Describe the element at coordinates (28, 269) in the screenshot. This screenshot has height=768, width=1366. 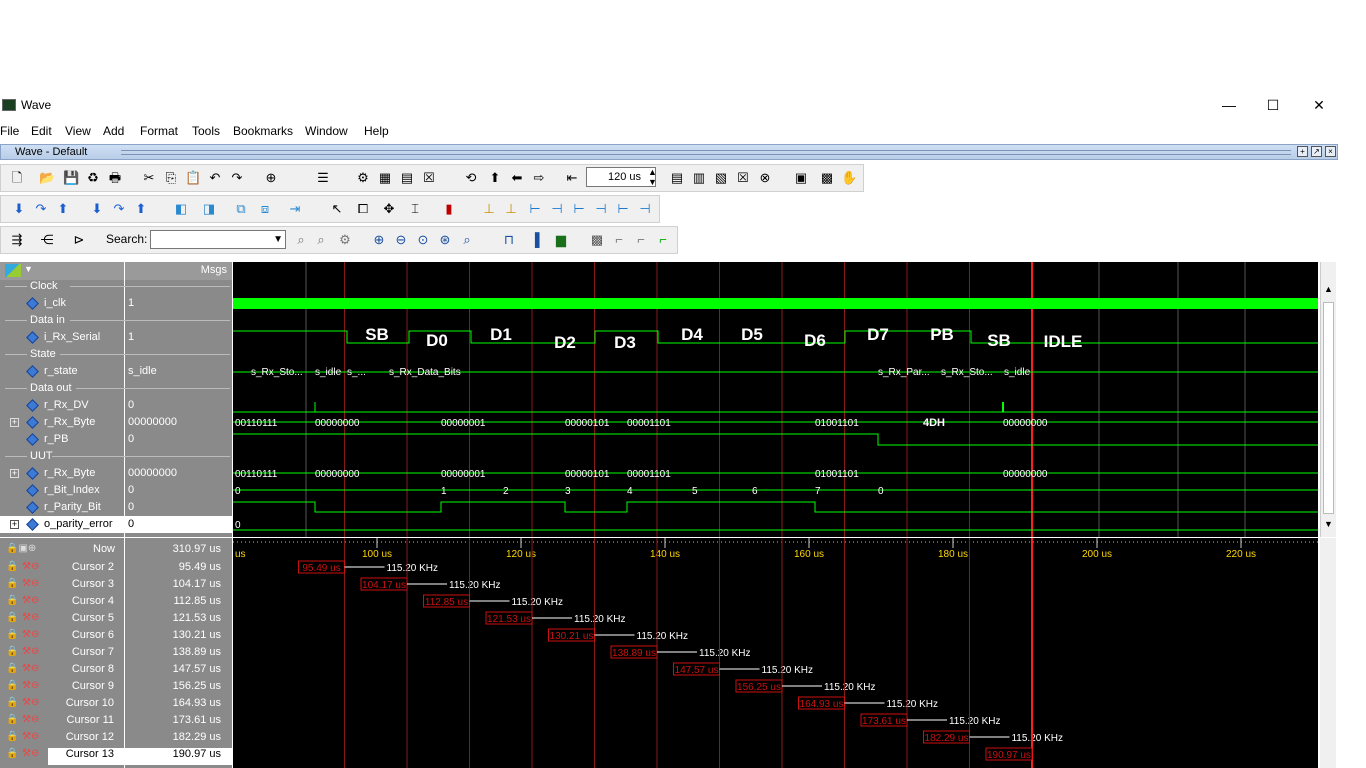
I see `header-dropdown-icon: ▼` at that location.